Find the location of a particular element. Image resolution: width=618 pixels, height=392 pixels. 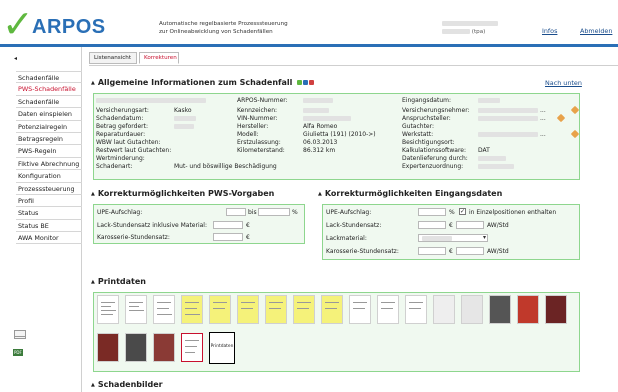

arpos-nummer-row: ARPOS-Nummer: is located at coordinates (285, 100).